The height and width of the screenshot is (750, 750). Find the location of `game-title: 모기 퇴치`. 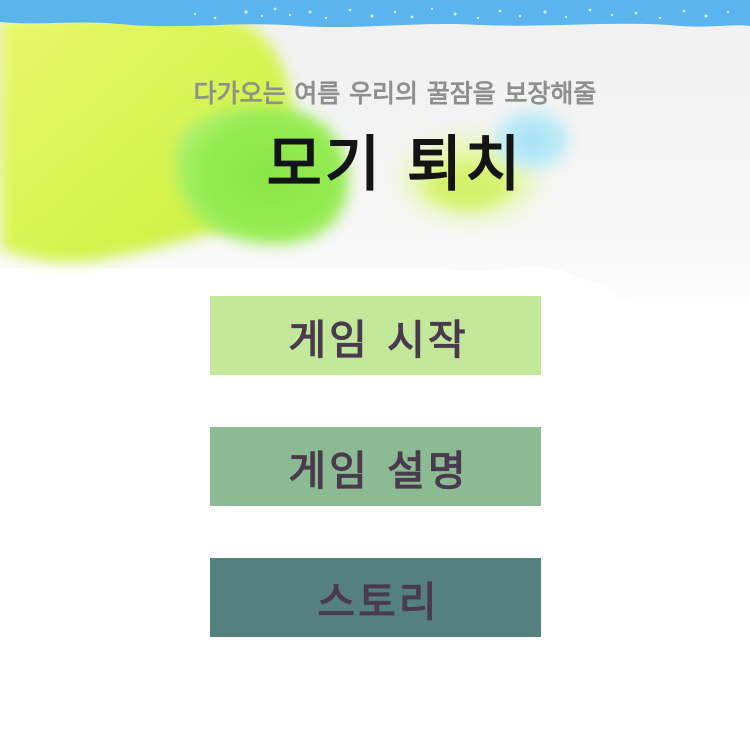

game-title: 모기 퇴치 is located at coordinates (395, 165).